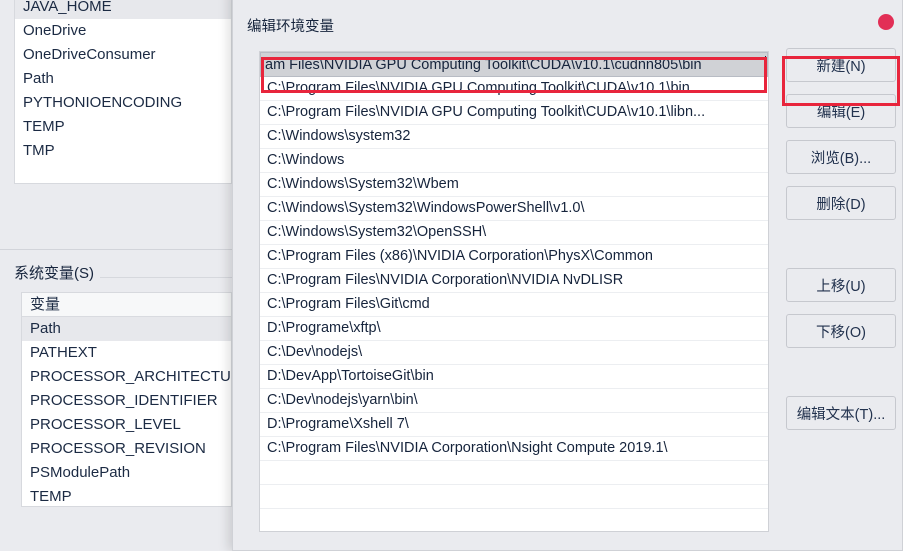  Describe the element at coordinates (290, 27) in the screenshot. I see `dialog-title: 编辑环境变量` at that location.